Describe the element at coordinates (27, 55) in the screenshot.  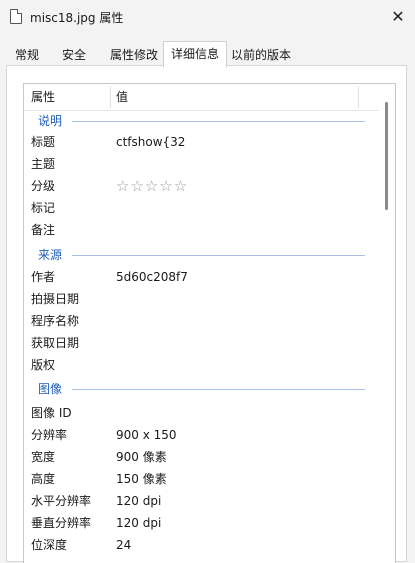
I see `tab-general: 常规` at that location.